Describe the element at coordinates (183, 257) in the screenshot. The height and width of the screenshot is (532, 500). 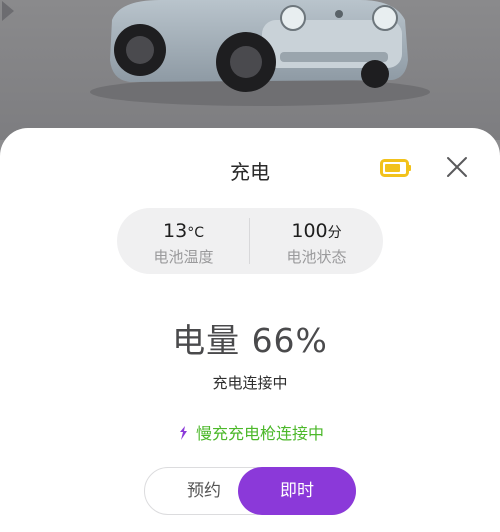
I see `battery-temperature-label: 电池温度` at that location.